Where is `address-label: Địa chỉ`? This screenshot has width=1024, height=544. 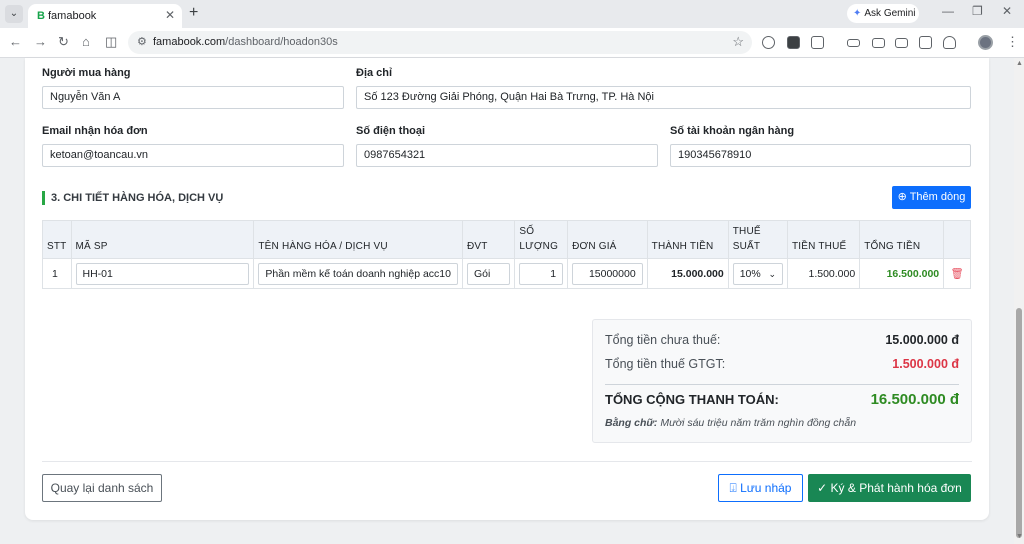
address-label: Địa chỉ is located at coordinates (374, 73).